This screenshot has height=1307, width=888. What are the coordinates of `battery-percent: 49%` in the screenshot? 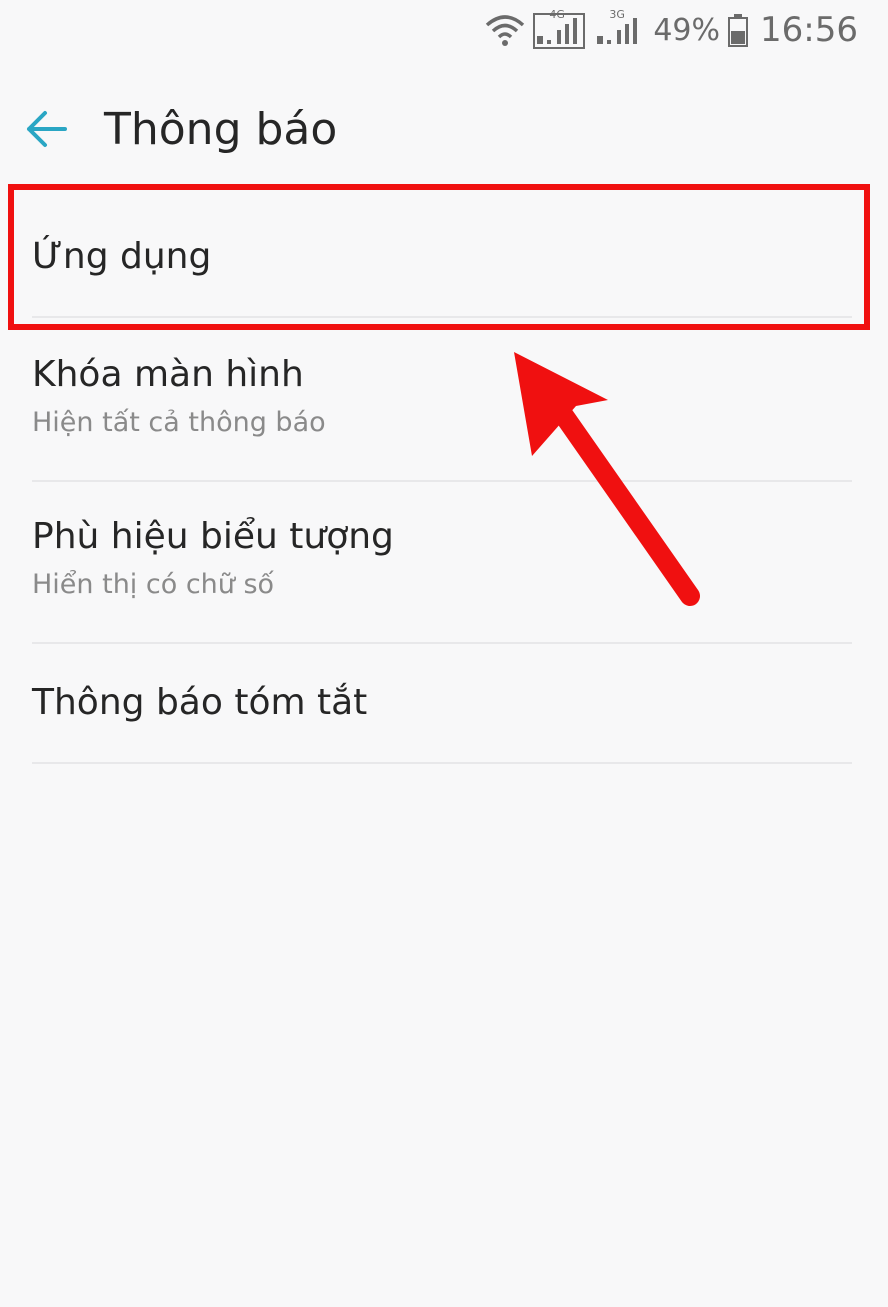 It's located at (687, 30).